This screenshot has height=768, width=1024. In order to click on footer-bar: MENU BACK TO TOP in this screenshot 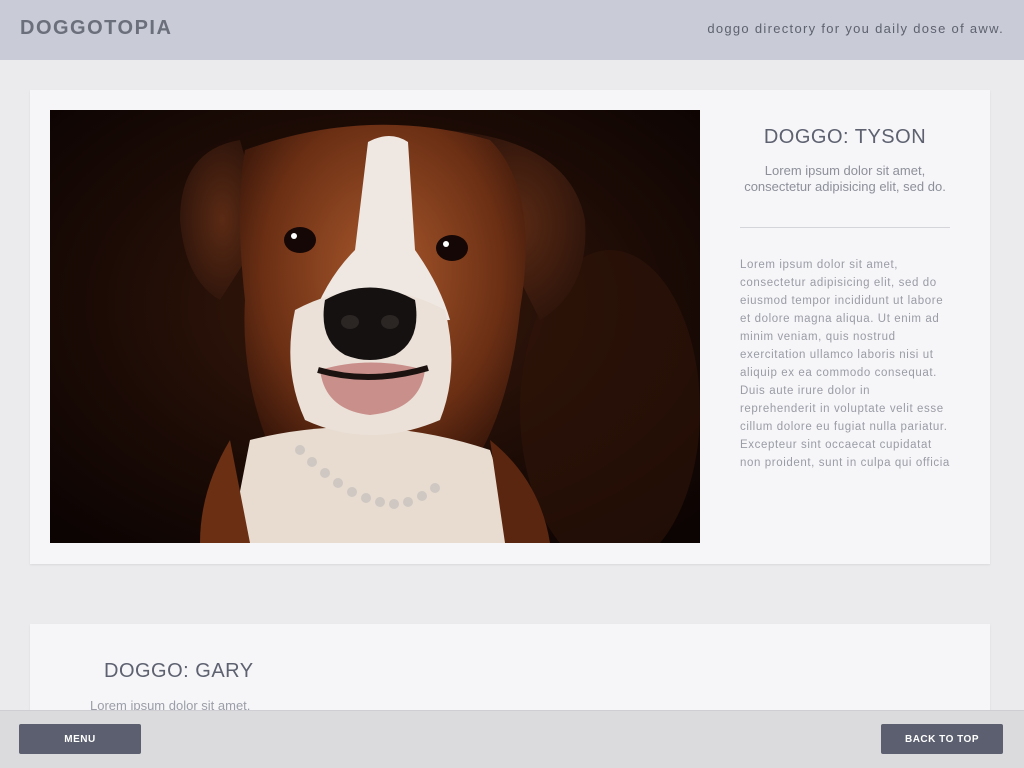, I will do `click(512, 739)`.